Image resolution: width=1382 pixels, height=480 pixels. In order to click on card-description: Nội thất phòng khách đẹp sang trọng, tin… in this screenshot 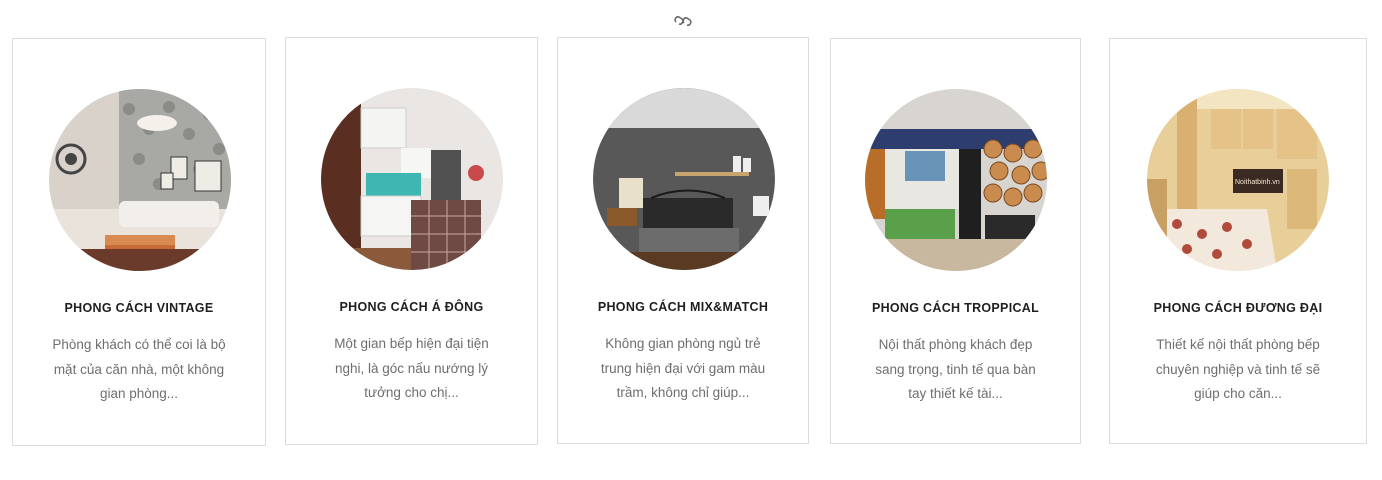, I will do `click(955, 369)`.